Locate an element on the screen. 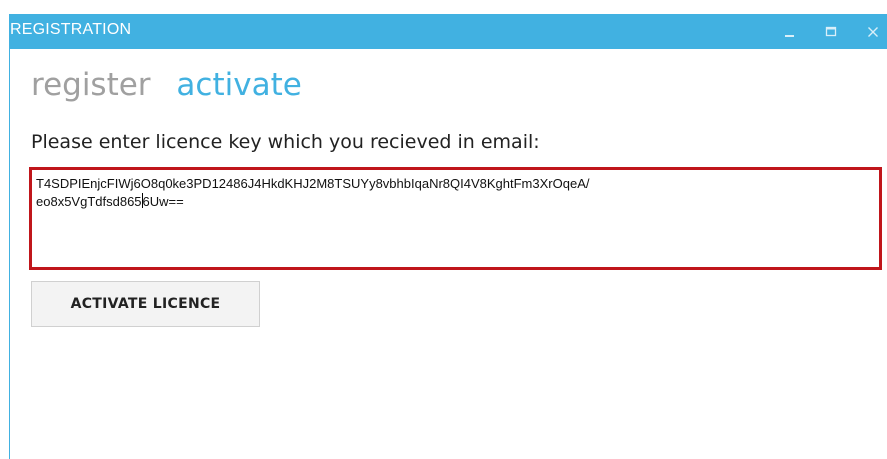 The image size is (887, 459). maximize-icon is located at coordinates (831, 31).